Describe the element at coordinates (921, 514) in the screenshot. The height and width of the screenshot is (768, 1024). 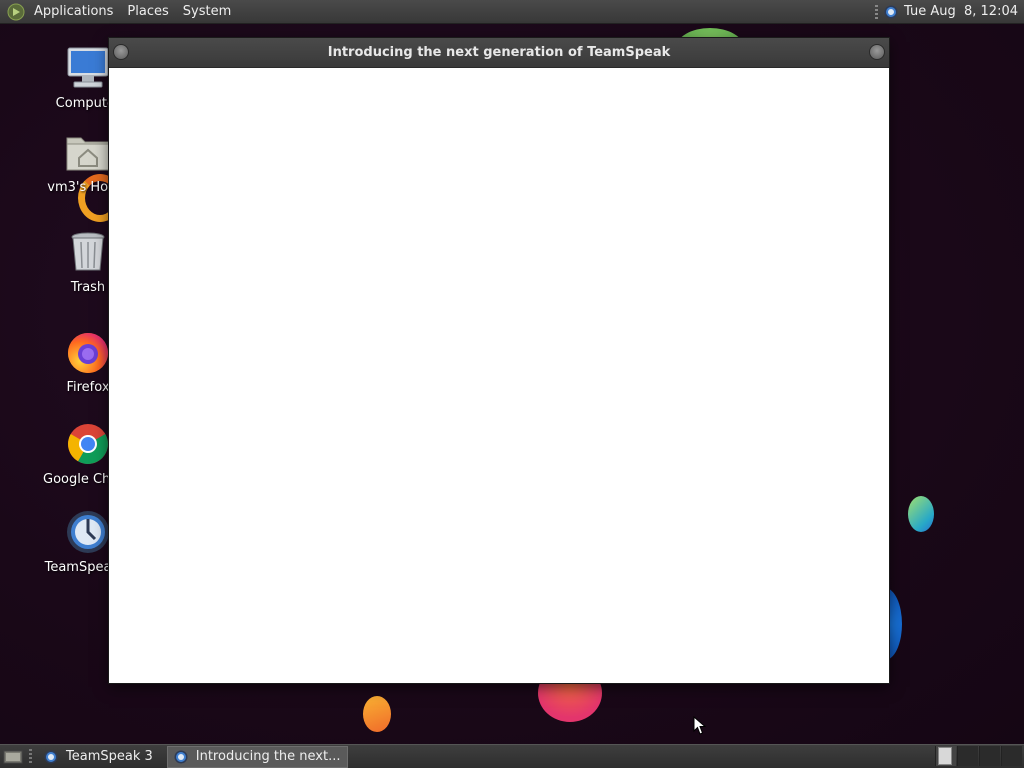
I see `wallpaper-teal-blob` at that location.